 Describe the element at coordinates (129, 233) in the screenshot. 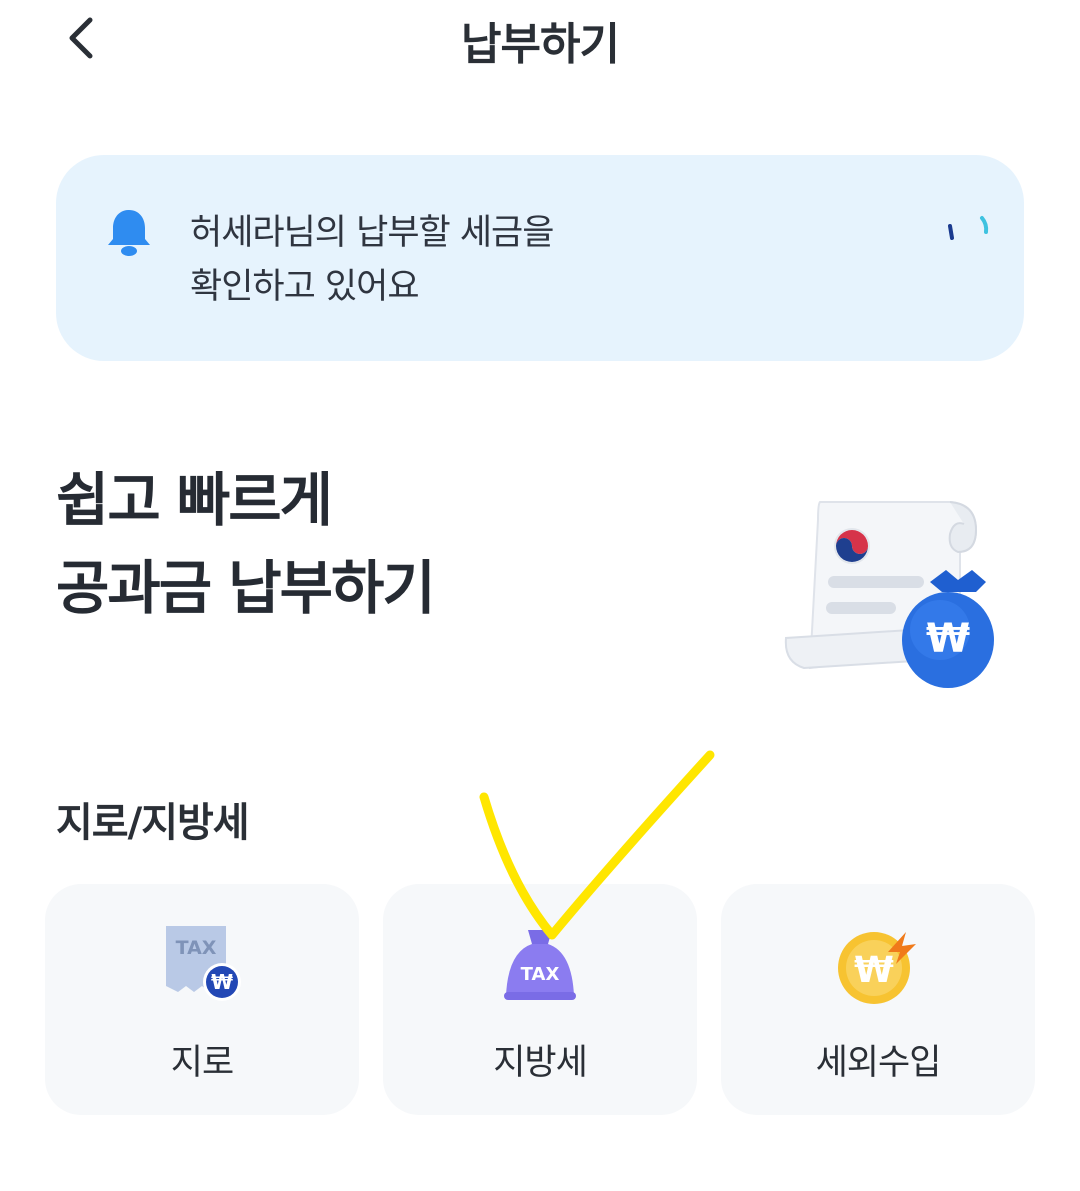

I see `bell-icon` at that location.